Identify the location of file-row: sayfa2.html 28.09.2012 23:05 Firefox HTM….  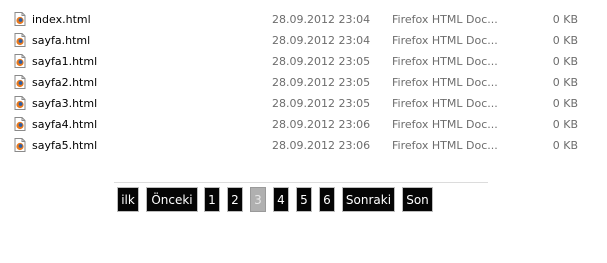
(303, 82).